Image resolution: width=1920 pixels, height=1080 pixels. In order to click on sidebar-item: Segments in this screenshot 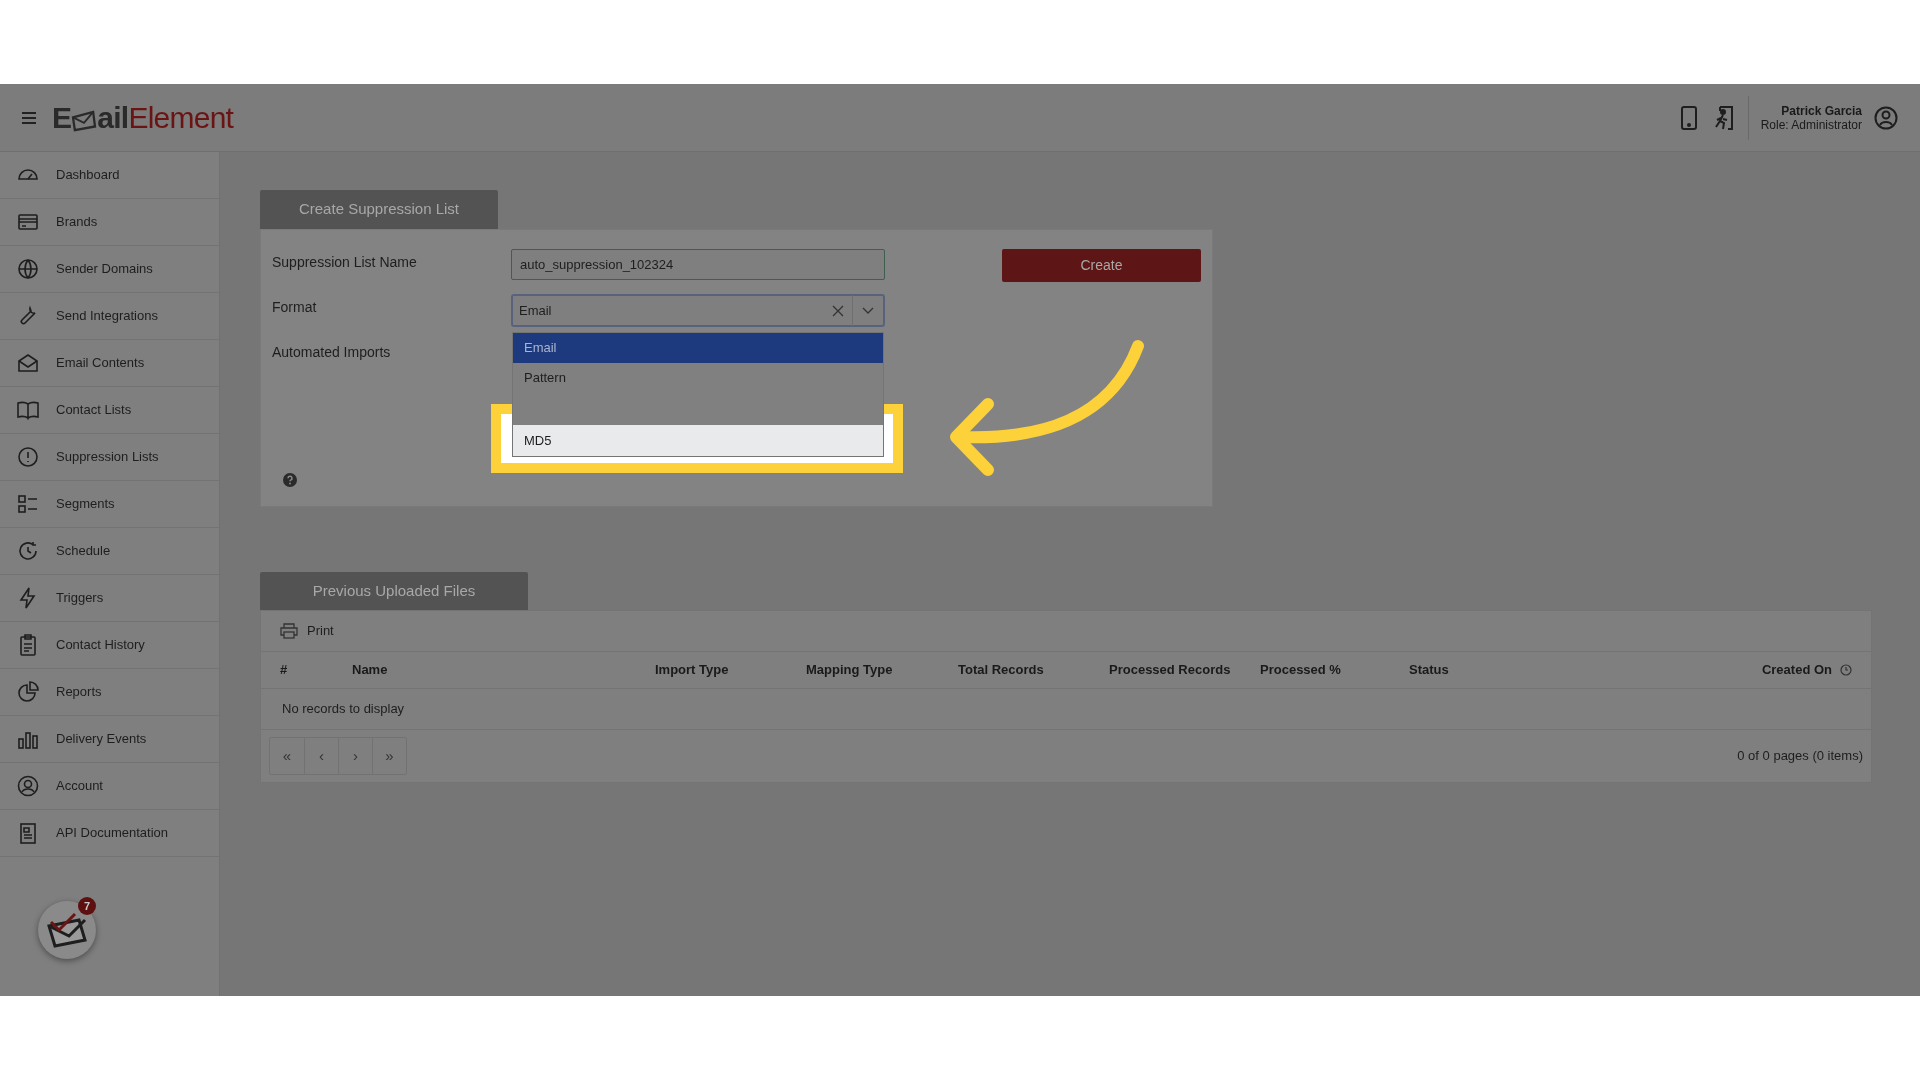, I will do `click(109, 504)`.